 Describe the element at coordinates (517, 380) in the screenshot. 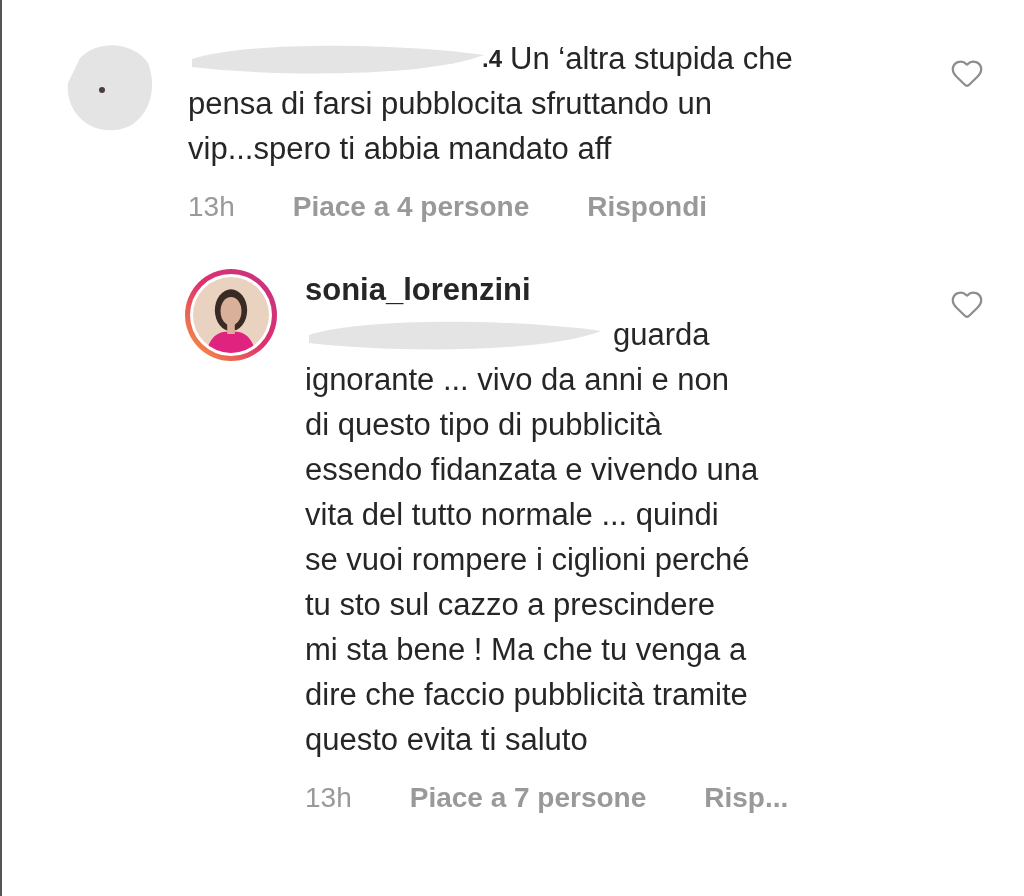

I see `comment-line: ignorante ... vivo da anni e non` at that location.